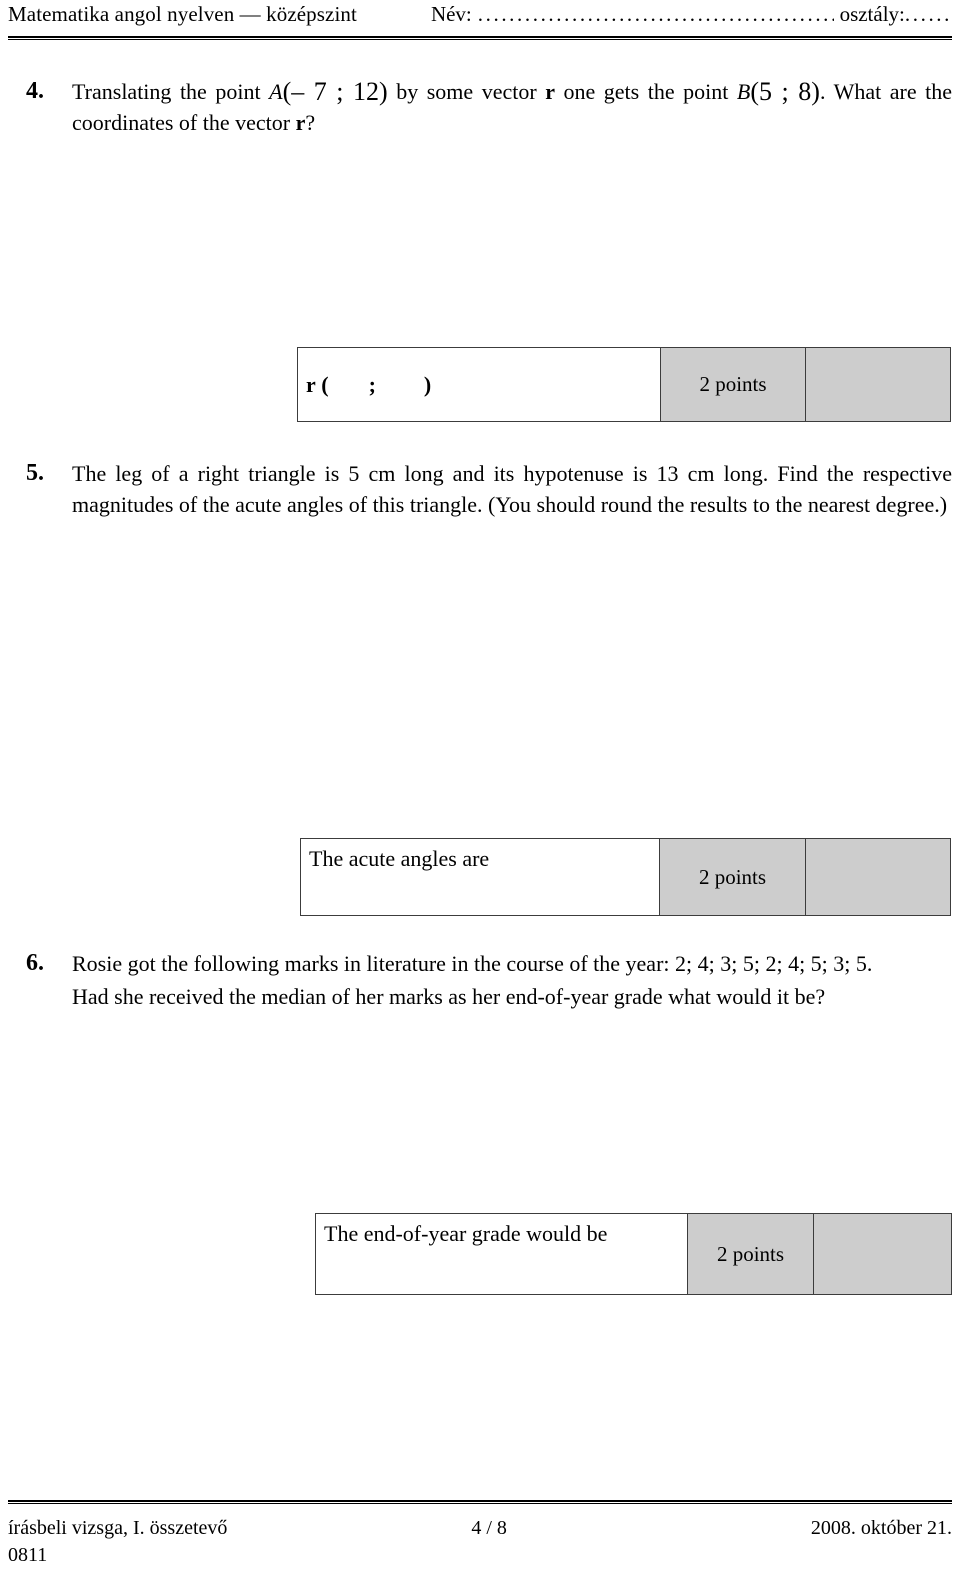 The height and width of the screenshot is (1572, 960). I want to click on answer-box-question-4: r (;) 2 points, so click(624, 384).